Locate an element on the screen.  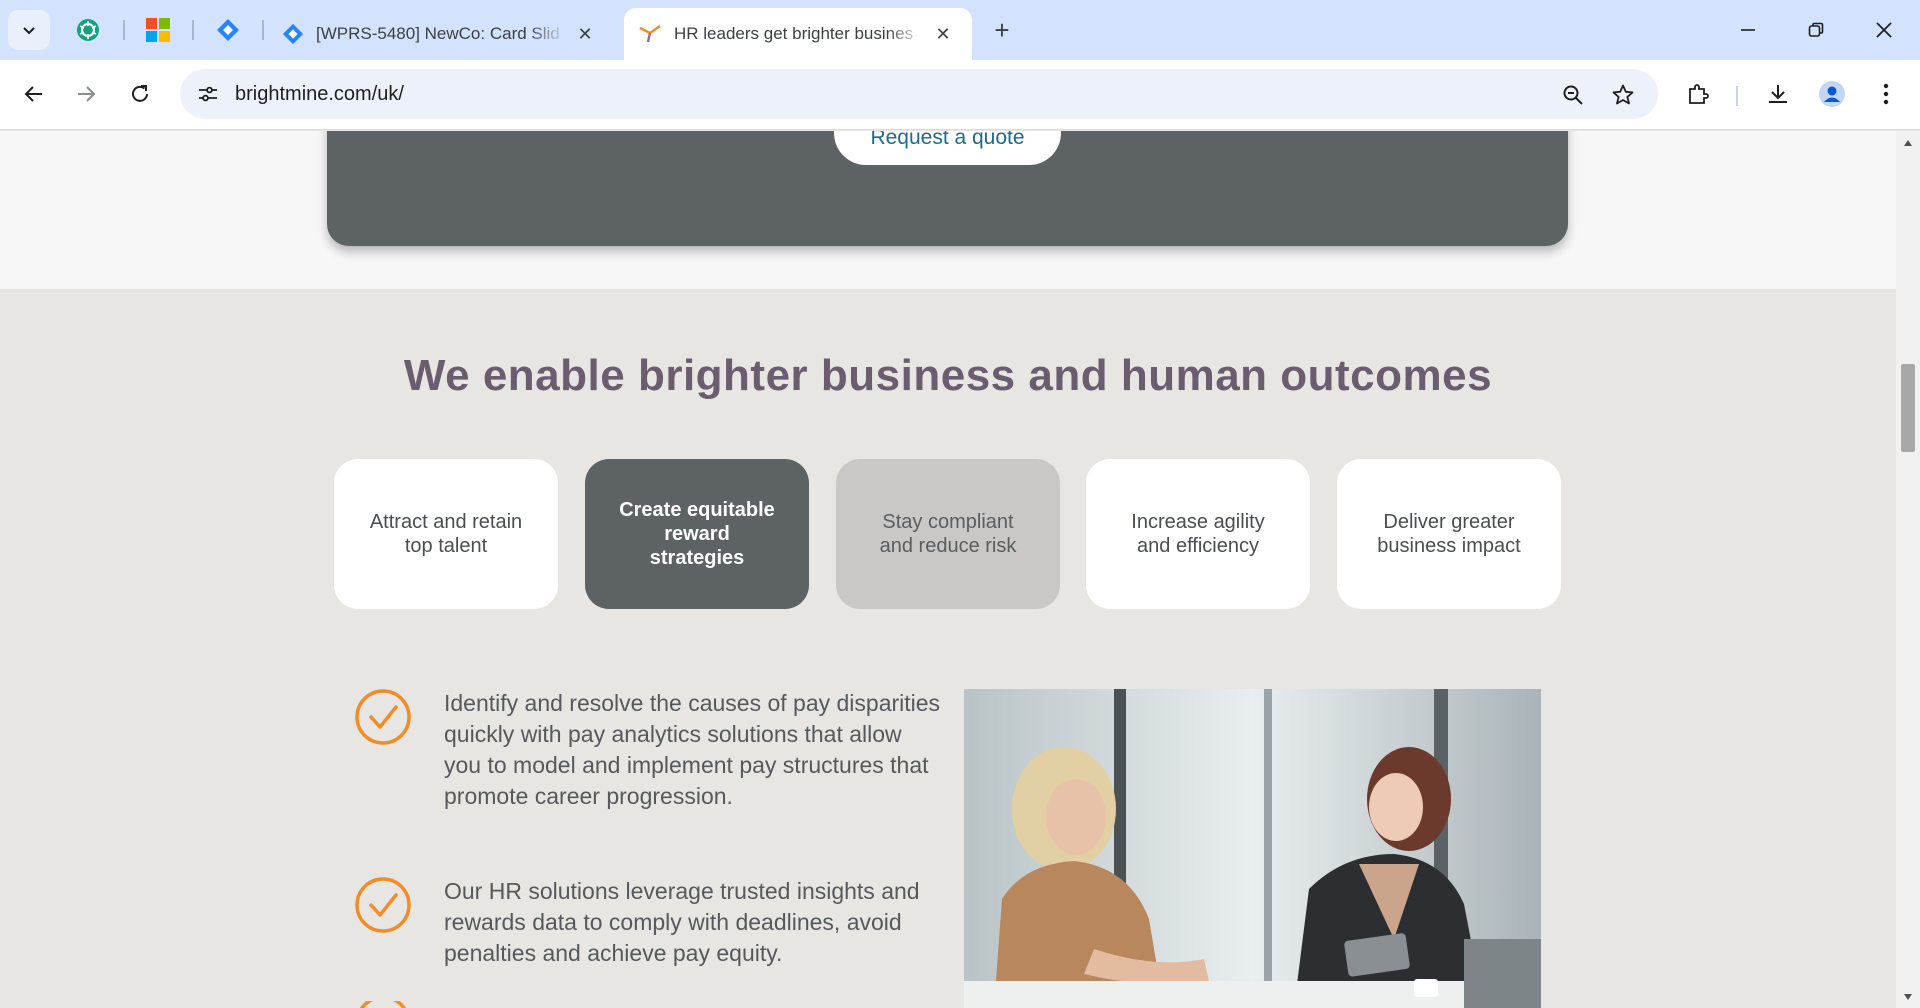
minimize-icon is located at coordinates (1748, 30).